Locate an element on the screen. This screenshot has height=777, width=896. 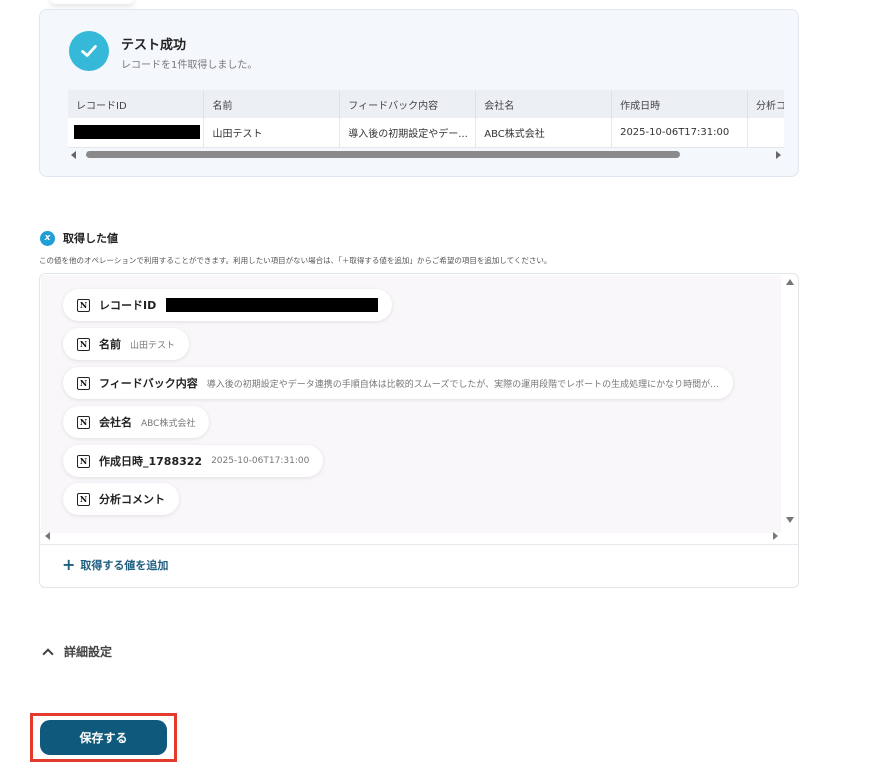
test-result-title: テスト成功 is located at coordinates (154, 45).